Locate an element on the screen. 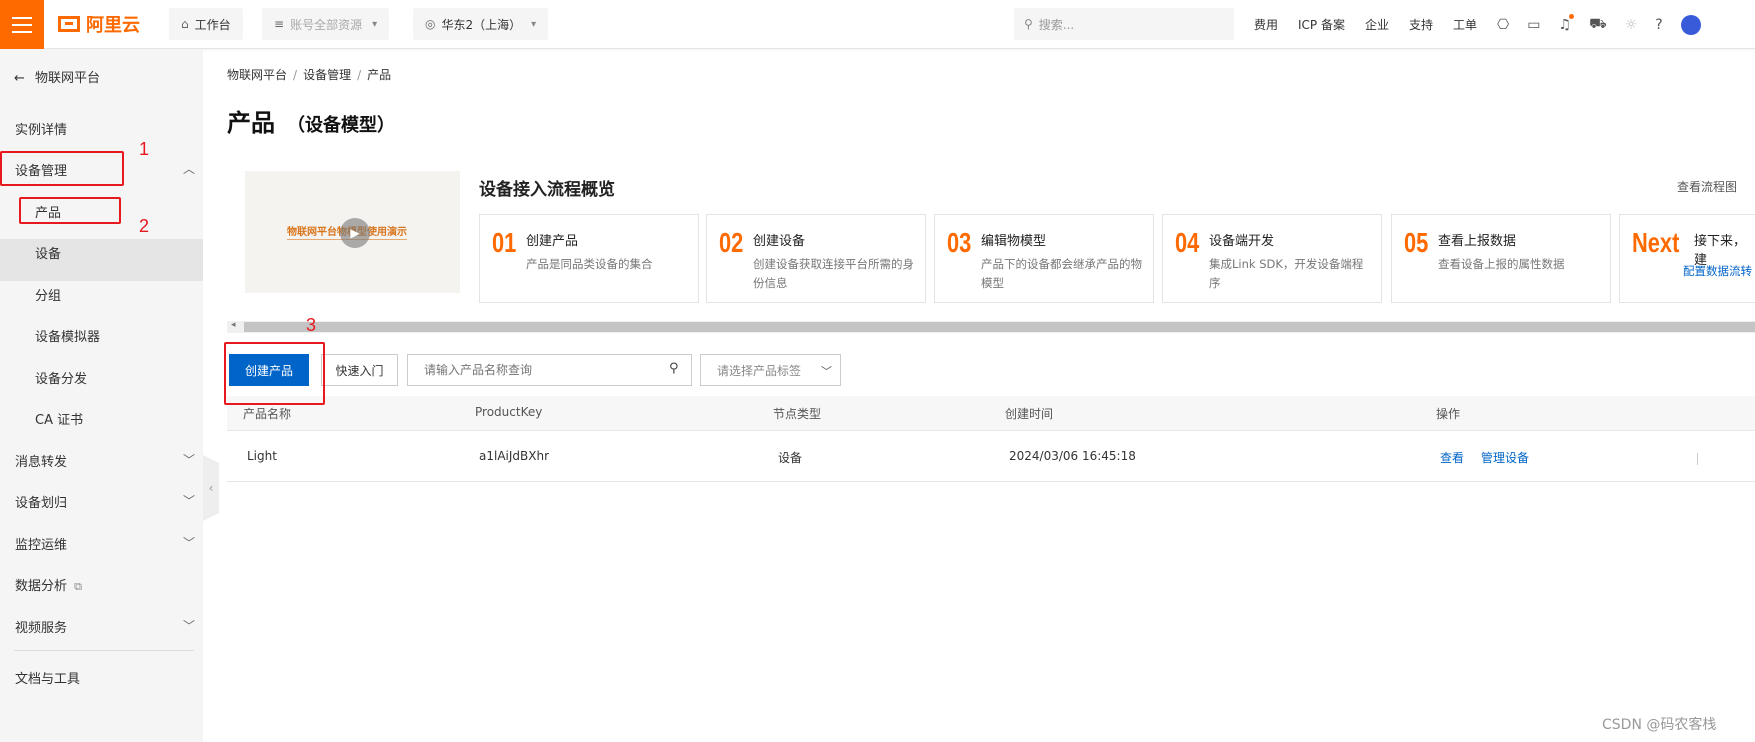 Image resolution: width=1755 pixels, height=742 pixels. configure-data-flow-link: 配置数据流转 is located at coordinates (1717, 271).